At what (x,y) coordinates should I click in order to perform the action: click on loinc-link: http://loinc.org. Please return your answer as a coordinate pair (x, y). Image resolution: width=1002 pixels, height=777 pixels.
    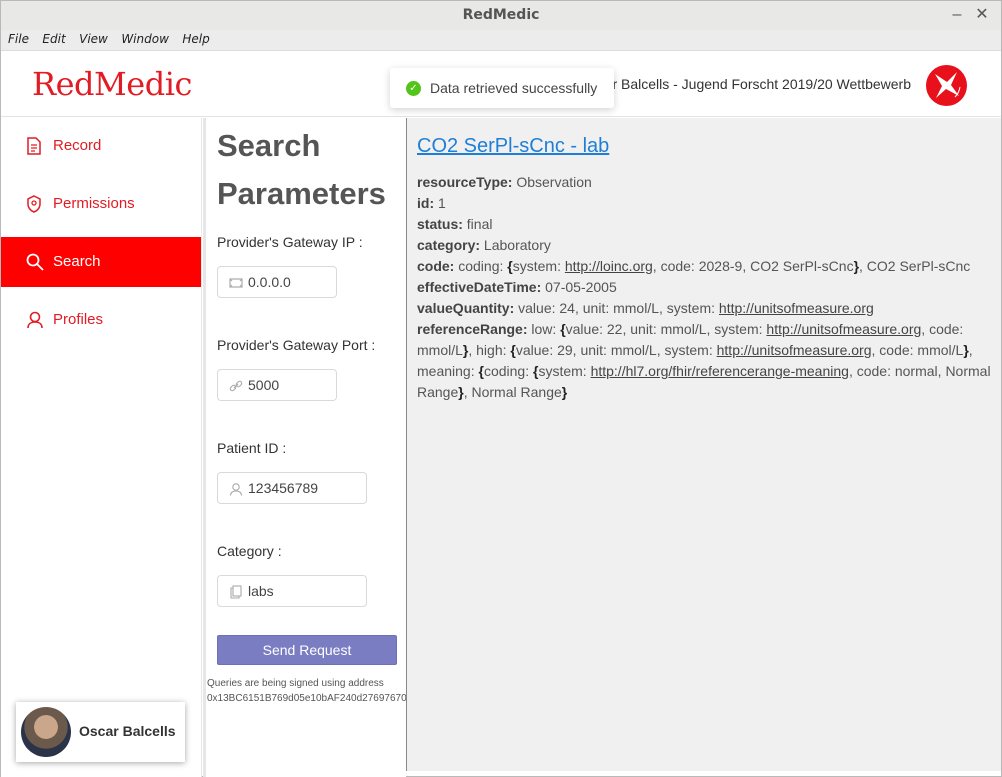
    Looking at the image, I should click on (609, 266).